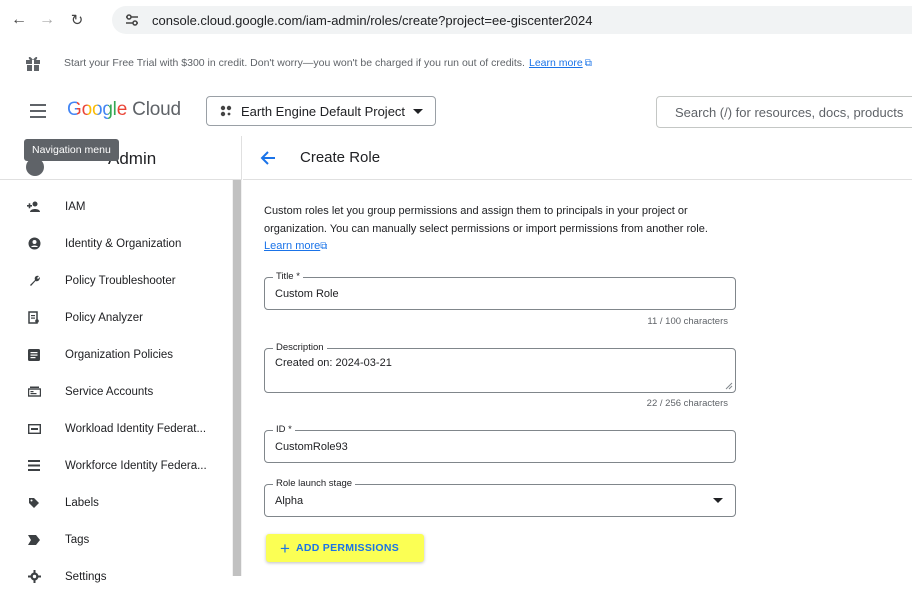 The image size is (912, 595). Describe the element at coordinates (116, 502) in the screenshot. I see `sidebar-item-labels: Labels` at that location.